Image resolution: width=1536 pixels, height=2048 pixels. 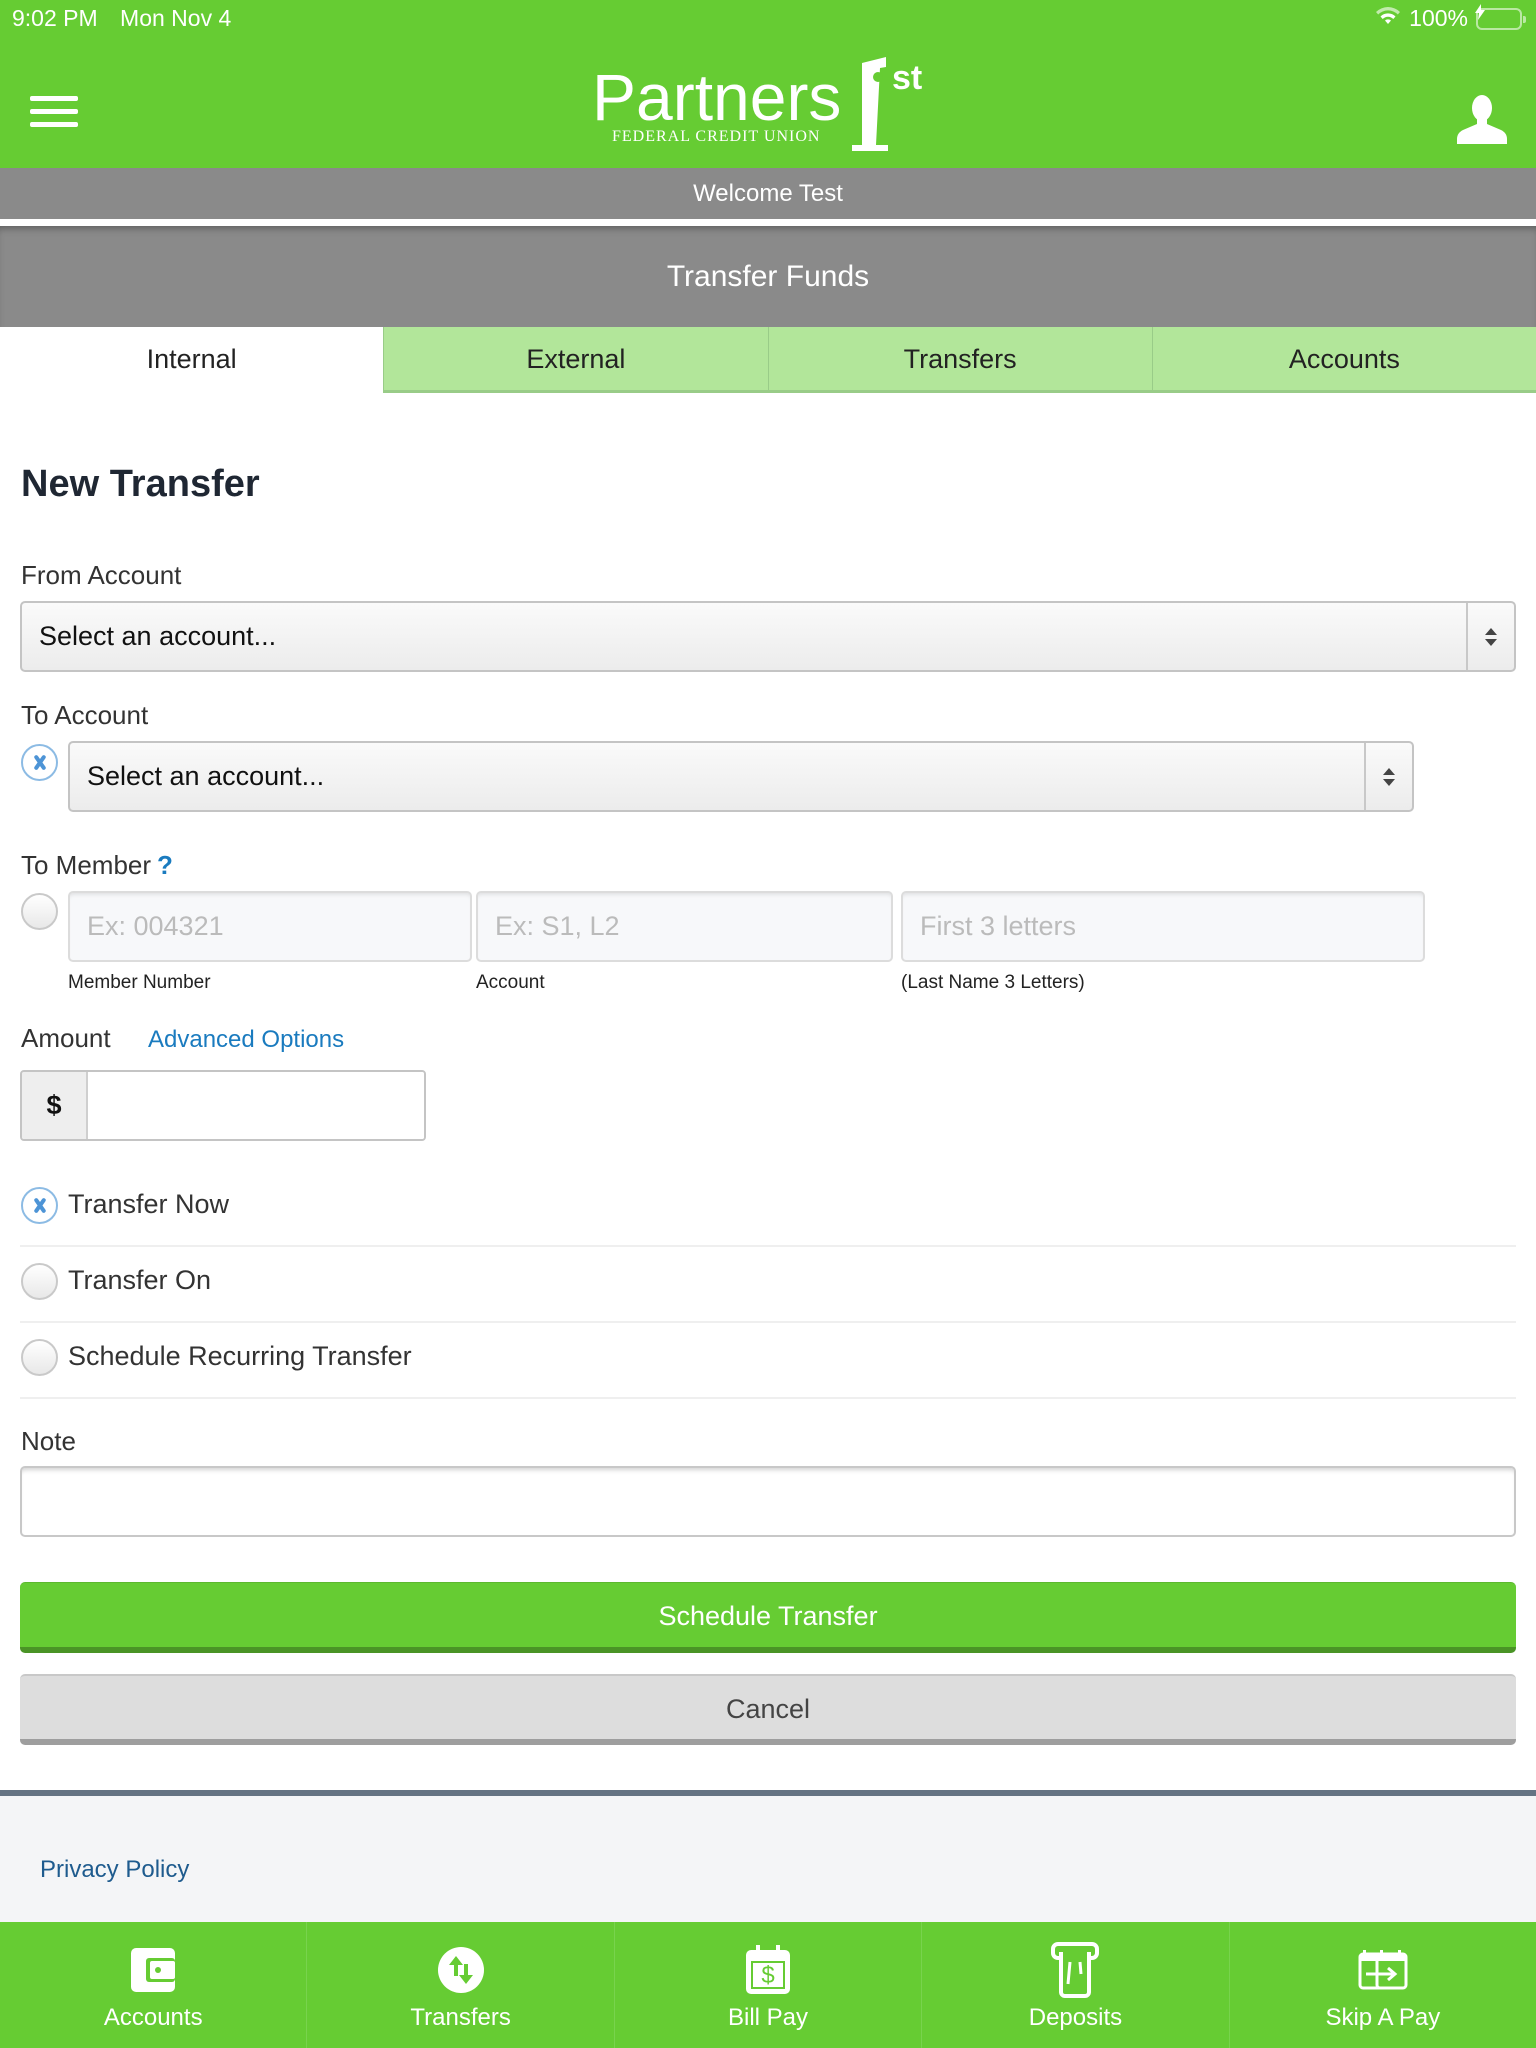 I want to click on status-bar-time: 9:02 PM Mon Nov 4, so click(x=121, y=18).